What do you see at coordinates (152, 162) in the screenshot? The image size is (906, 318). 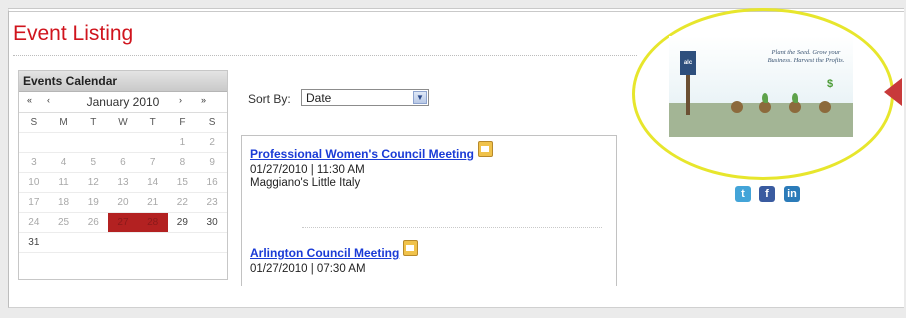 I see `calendar-day: 7` at bounding box center [152, 162].